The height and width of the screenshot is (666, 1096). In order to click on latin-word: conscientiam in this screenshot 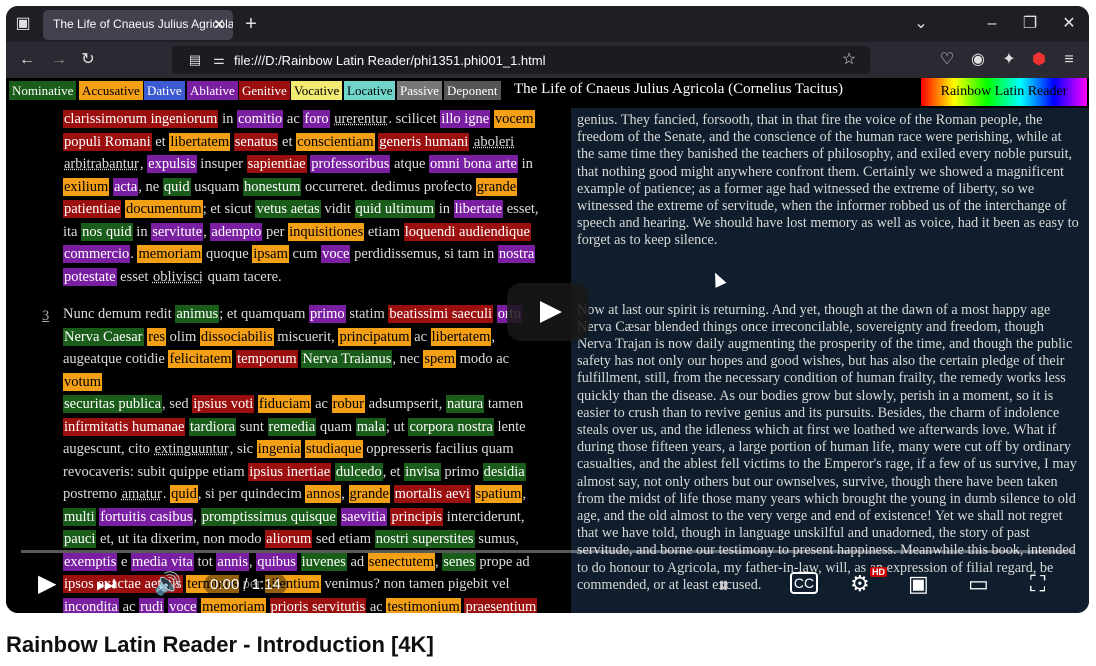, I will do `click(335, 141)`.